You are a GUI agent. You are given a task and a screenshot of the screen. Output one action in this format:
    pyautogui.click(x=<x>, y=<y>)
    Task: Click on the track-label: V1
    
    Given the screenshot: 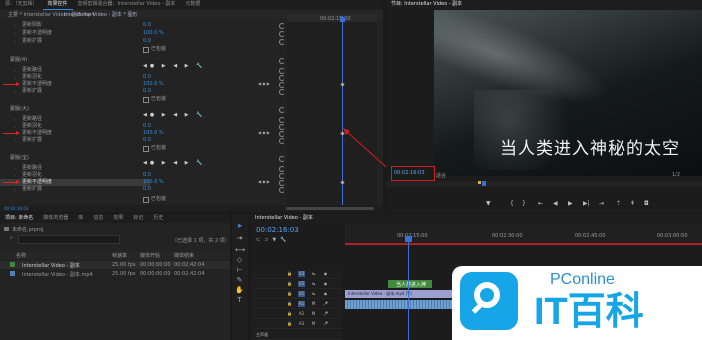 What is the action you would take?
    pyautogui.click(x=301, y=294)
    